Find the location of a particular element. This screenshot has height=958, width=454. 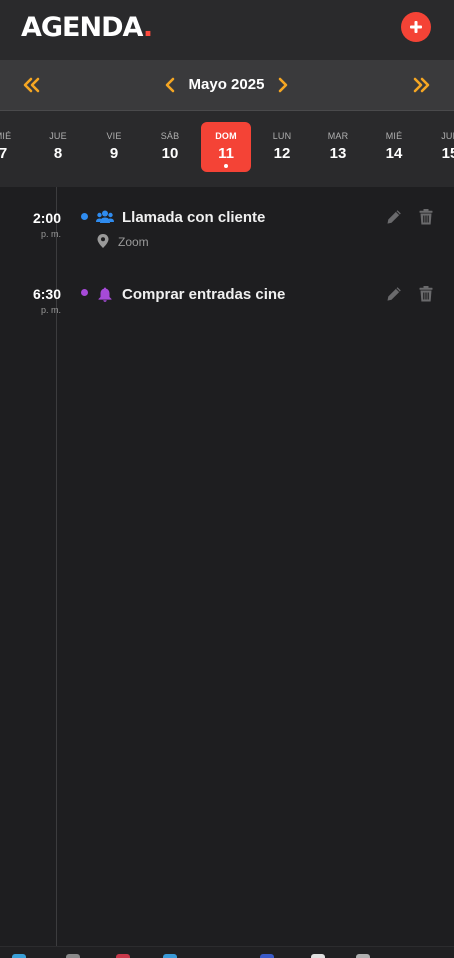

month-year-label: Mayo 2025 is located at coordinates (226, 84).